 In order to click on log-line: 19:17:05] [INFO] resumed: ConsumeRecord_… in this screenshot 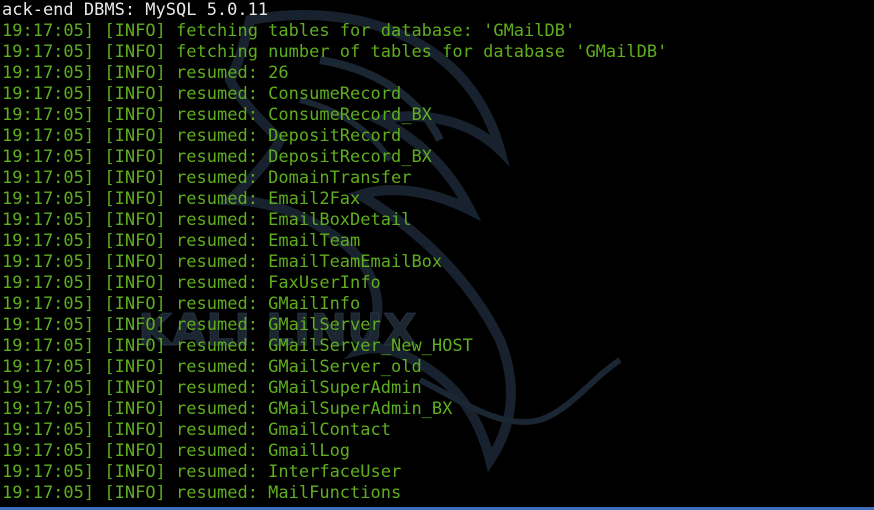, I will do `click(437, 115)`.